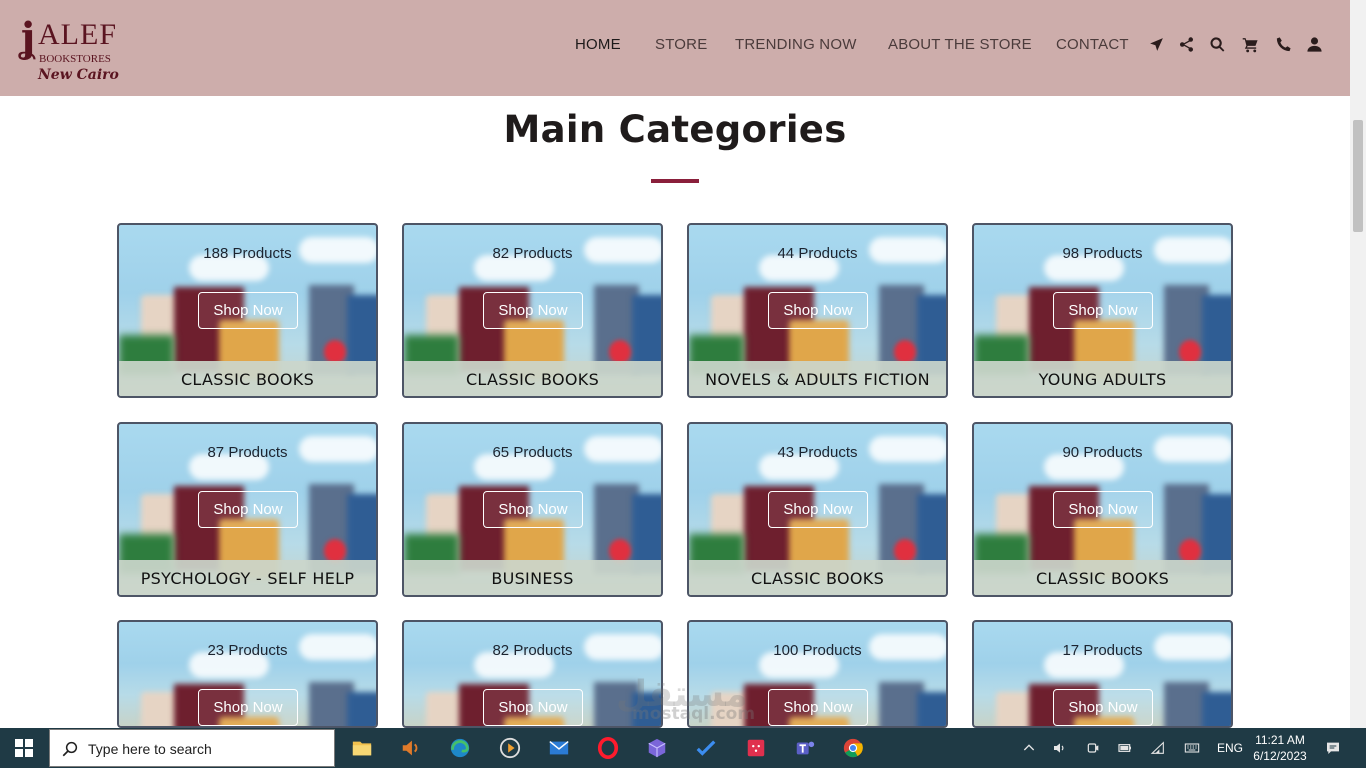 Image resolution: width=1366 pixels, height=768 pixels. I want to click on share-icon, so click(1186, 44).